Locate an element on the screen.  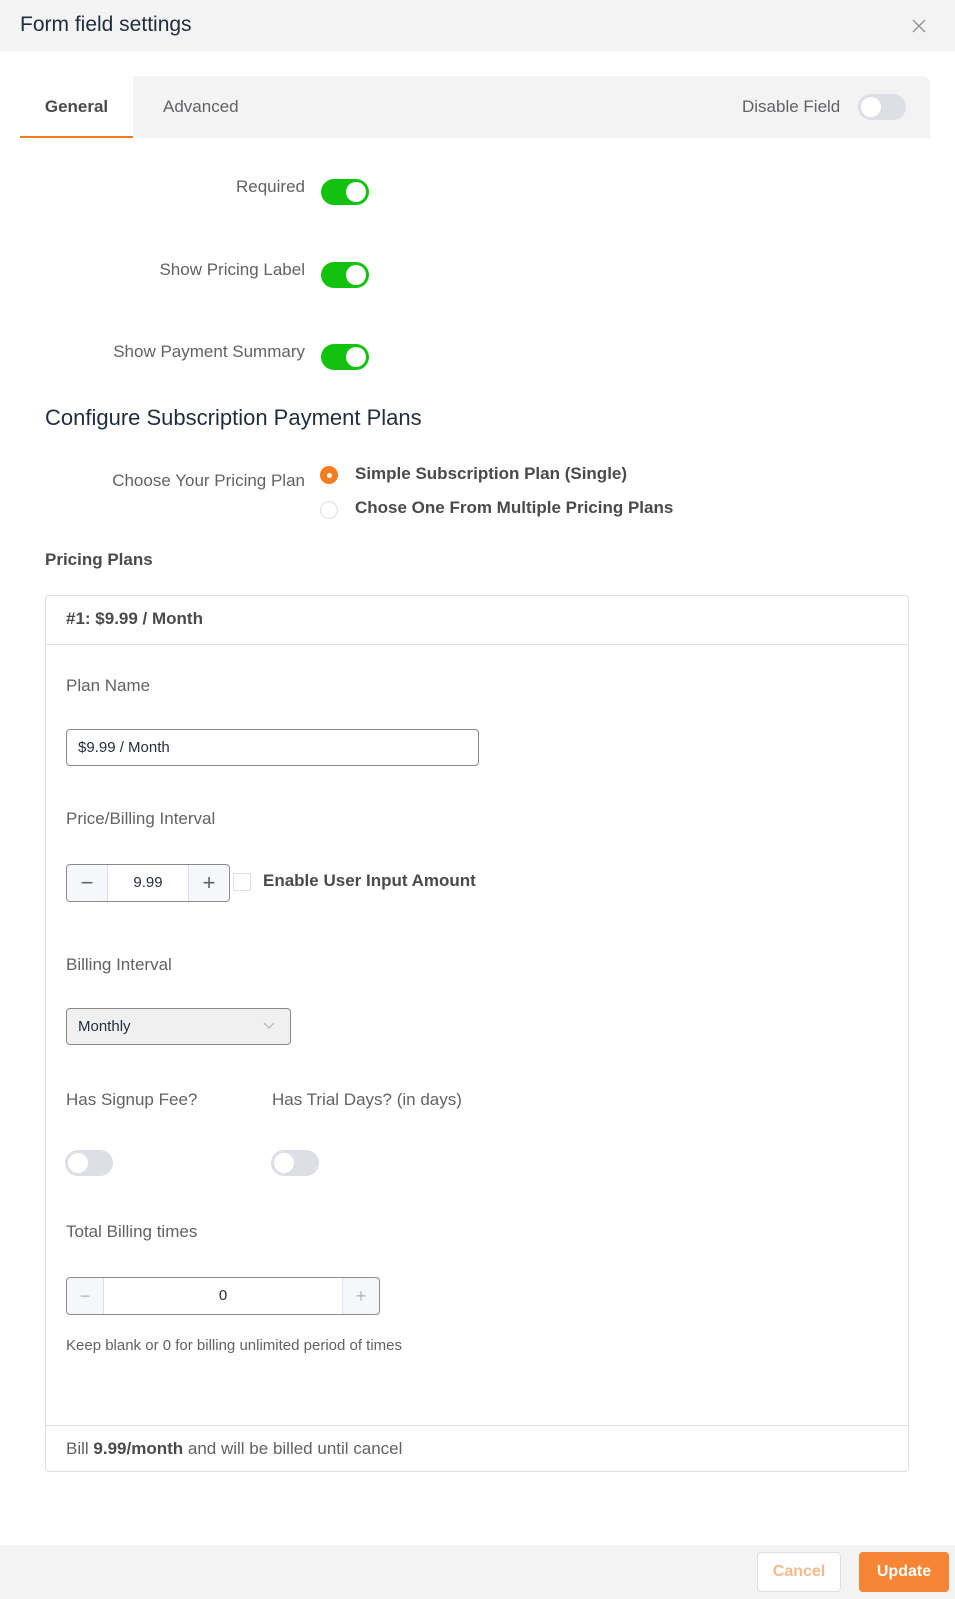
radio-multiple-plans-label: Chose One From Multiple Pricing Plans is located at coordinates (514, 508).